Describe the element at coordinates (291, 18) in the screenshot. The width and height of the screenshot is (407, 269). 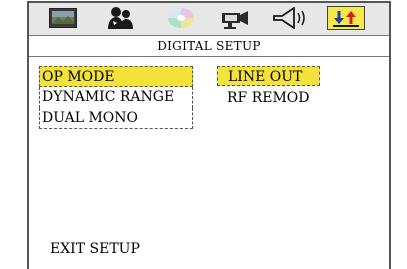
I see `speaker-icon` at that location.